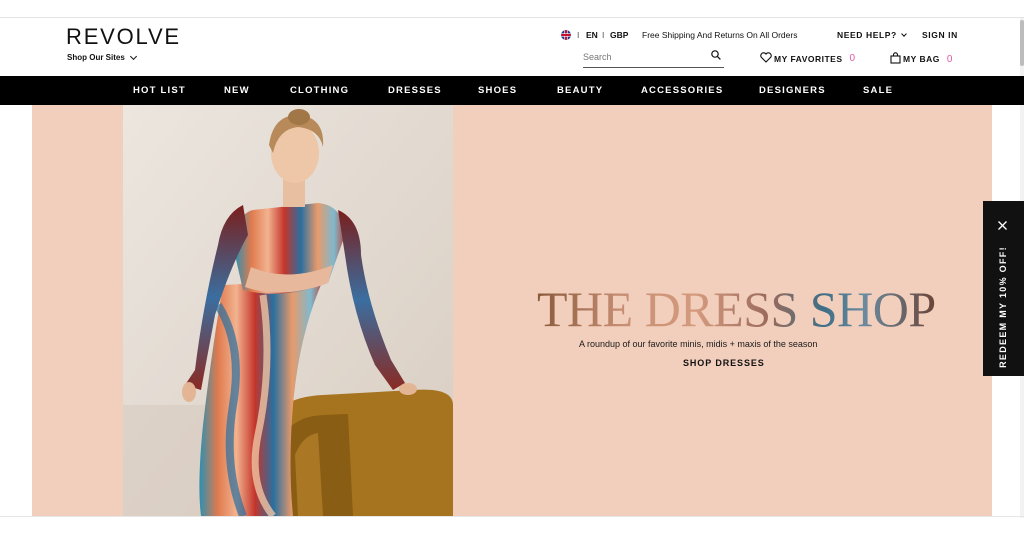  Describe the element at coordinates (852, 58) in the screenshot. I see `favorites-count: 0` at that location.